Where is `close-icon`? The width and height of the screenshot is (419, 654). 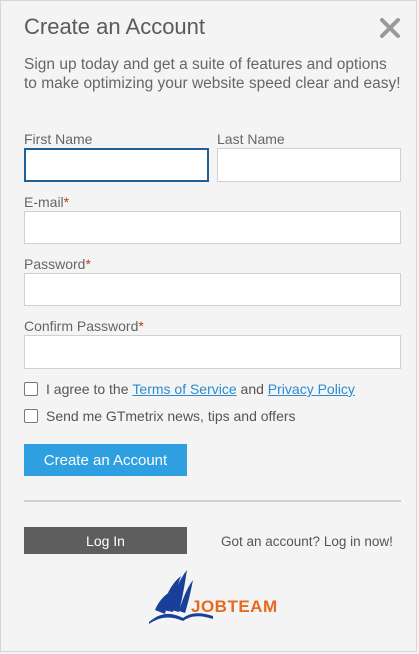
close-icon is located at coordinates (390, 28).